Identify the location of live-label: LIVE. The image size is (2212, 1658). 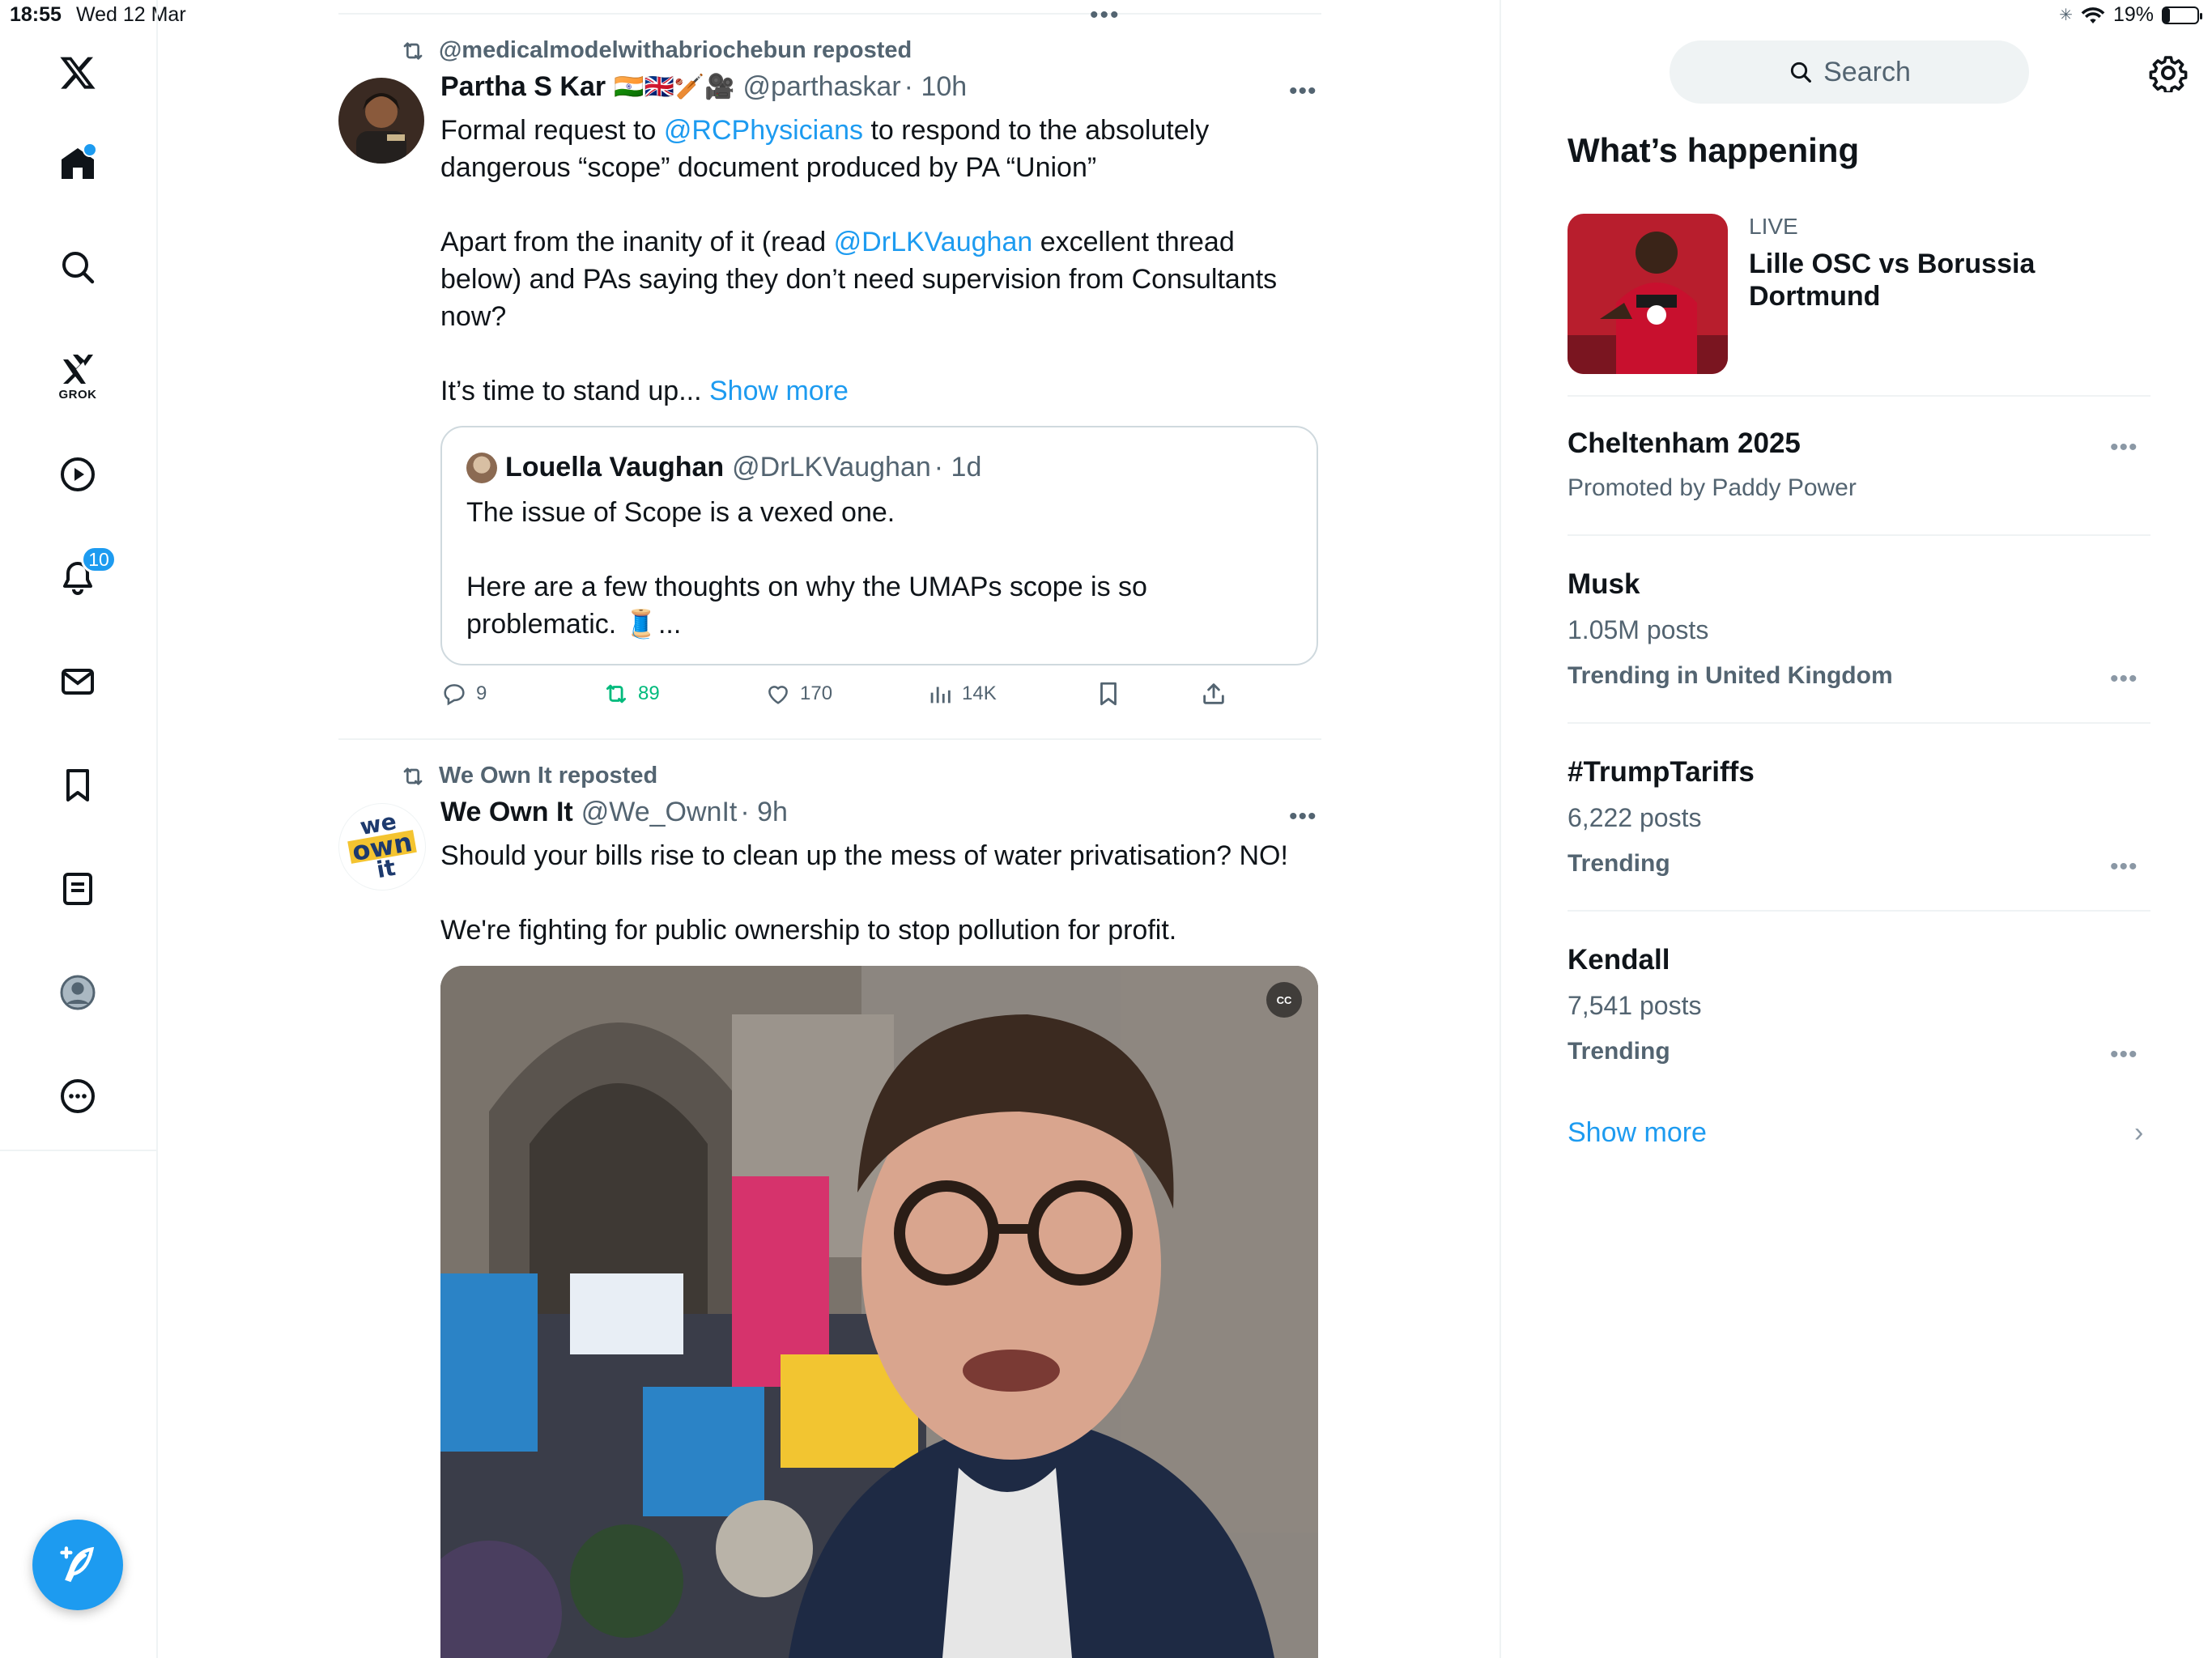
(1774, 226).